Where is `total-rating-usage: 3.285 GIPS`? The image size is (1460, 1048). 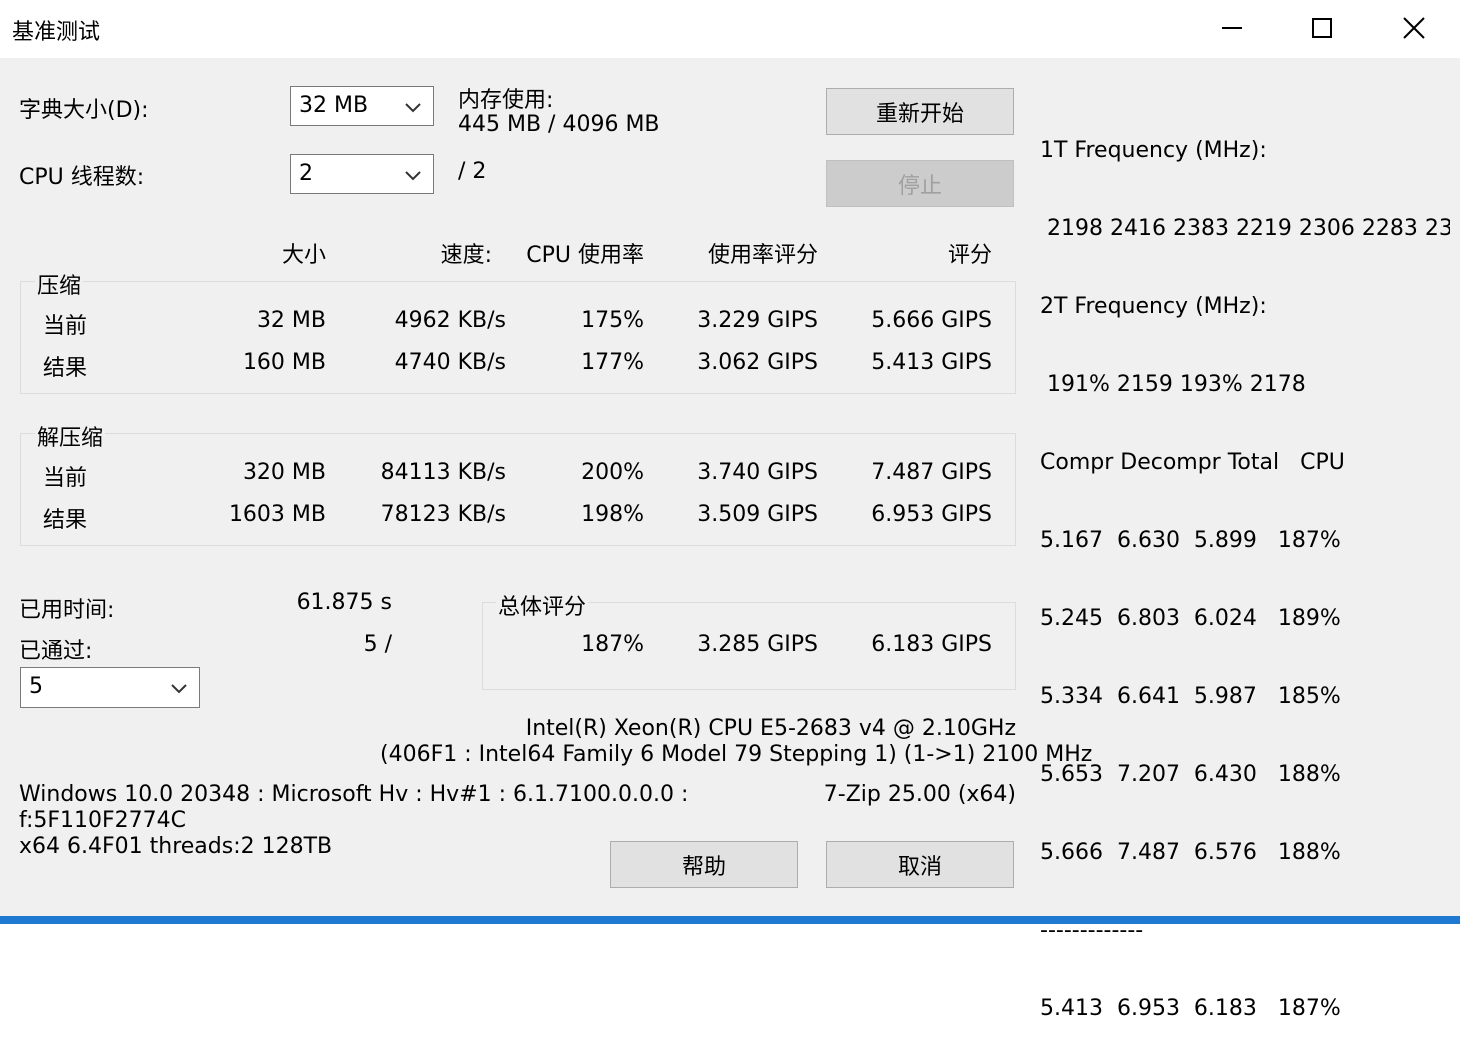
total-rating-usage: 3.285 GIPS is located at coordinates (757, 644).